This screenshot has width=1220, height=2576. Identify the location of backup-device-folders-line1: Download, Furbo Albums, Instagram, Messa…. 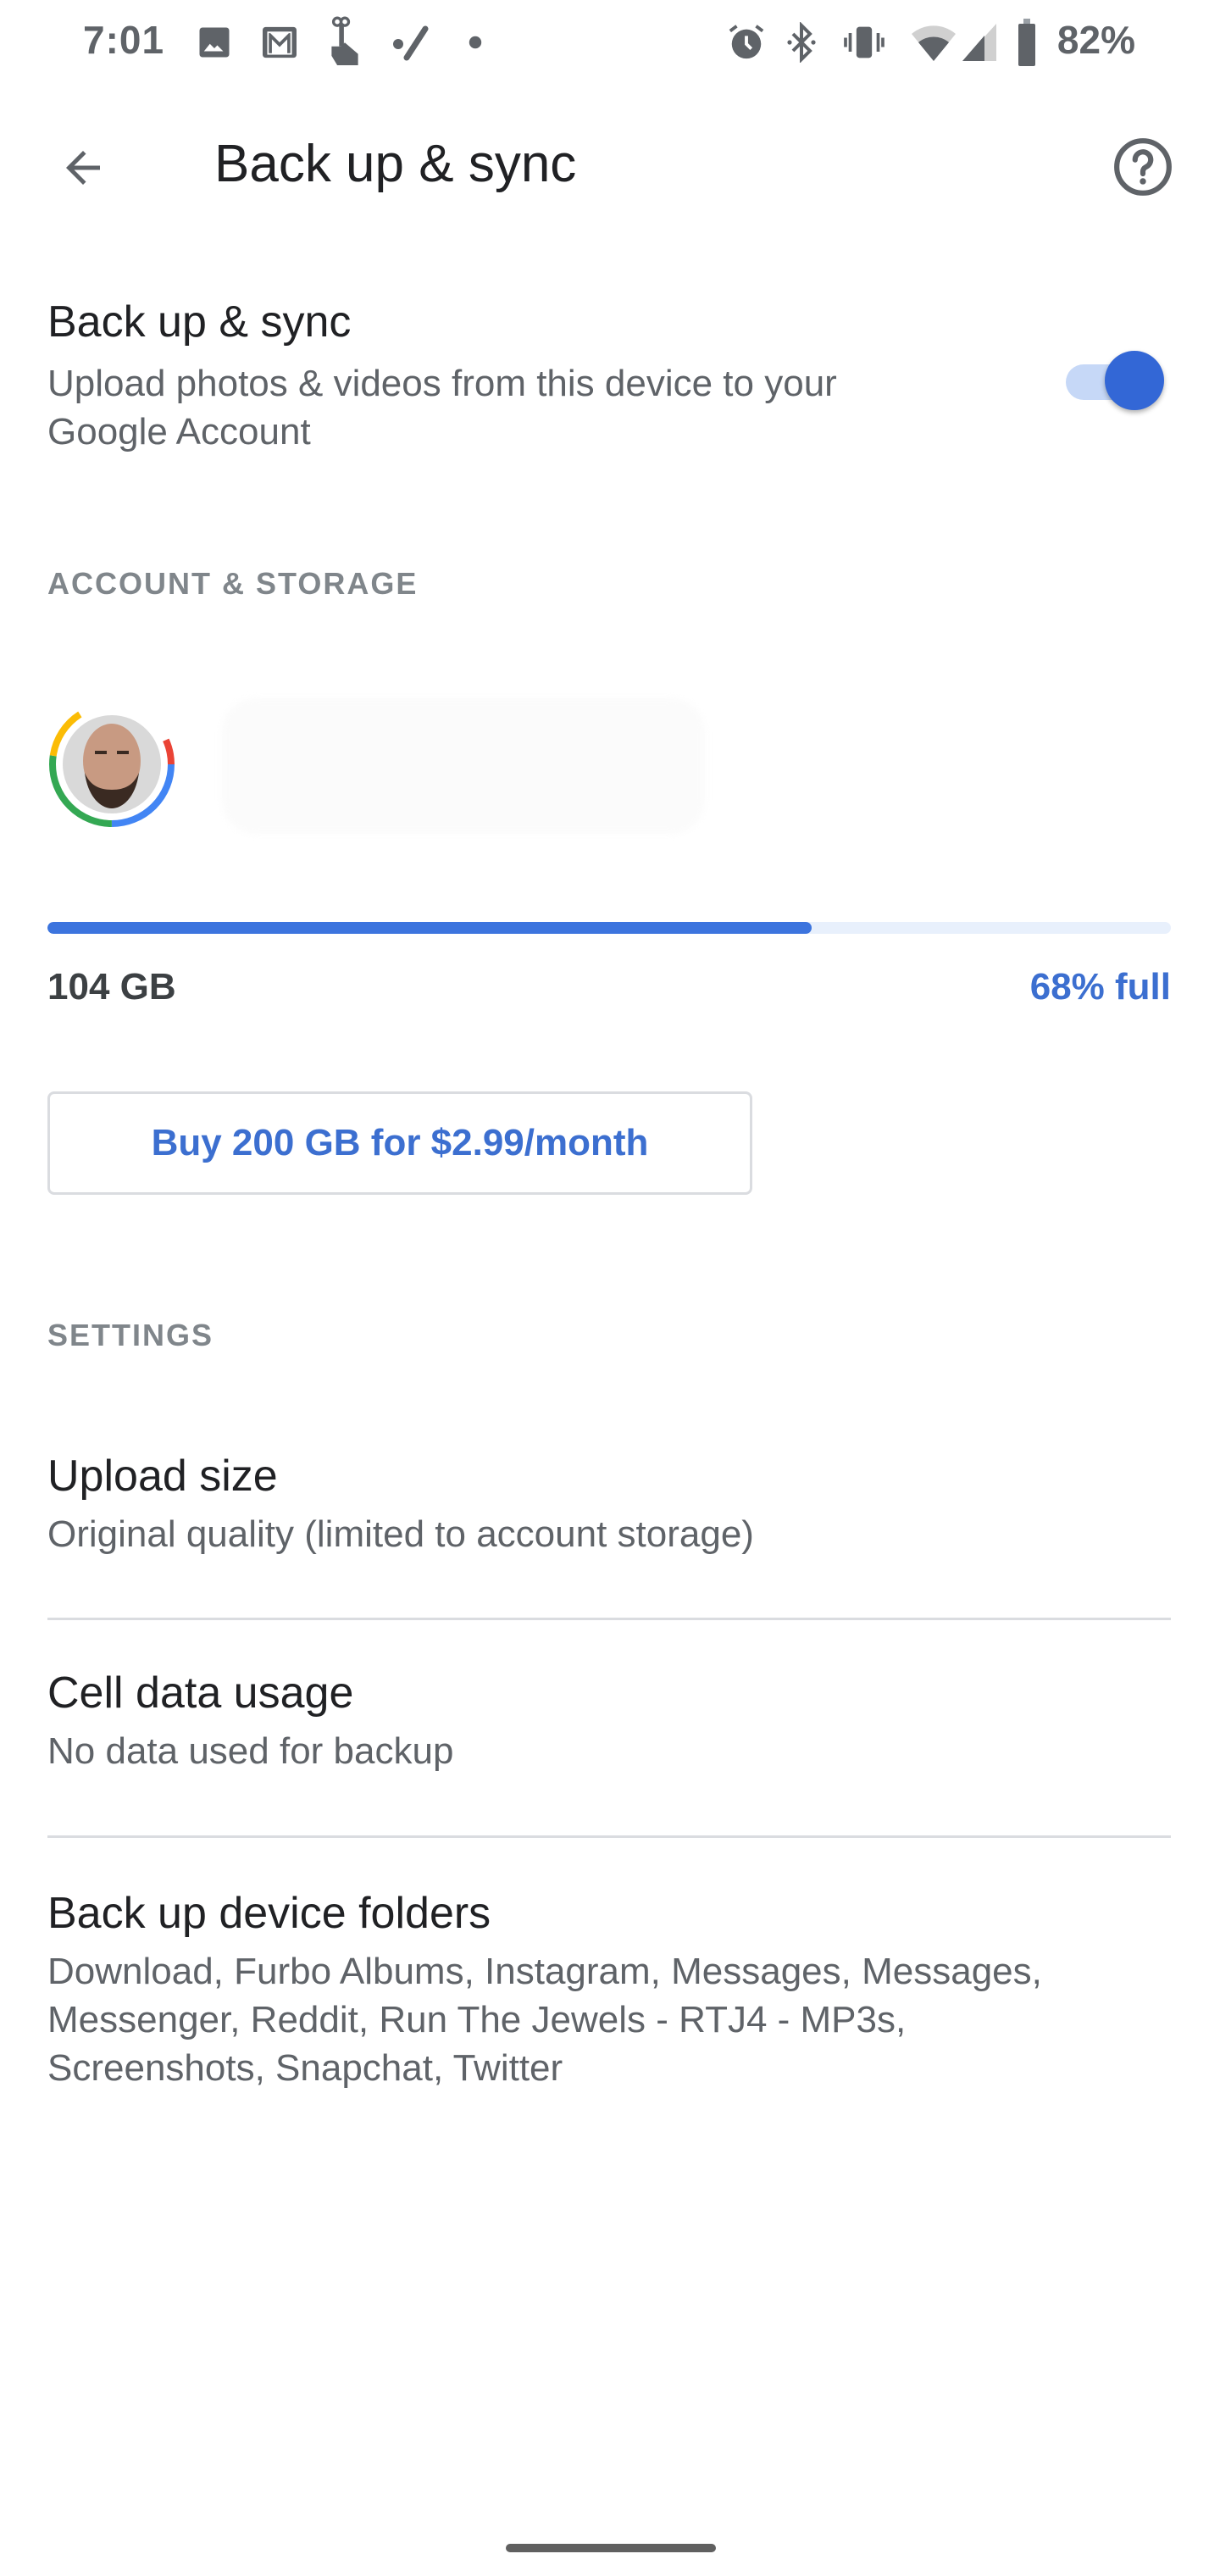
(544, 1971).